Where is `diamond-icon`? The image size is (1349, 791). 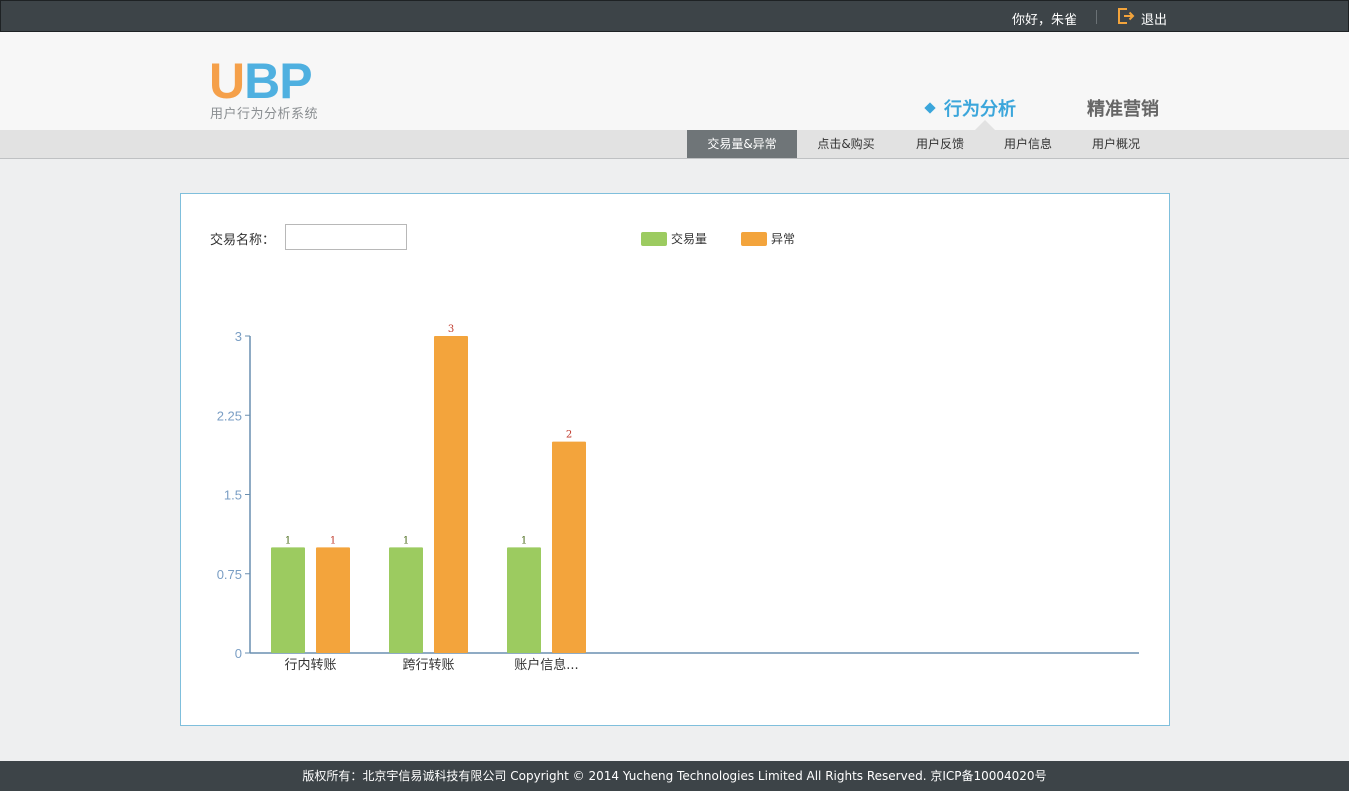 diamond-icon is located at coordinates (930, 108).